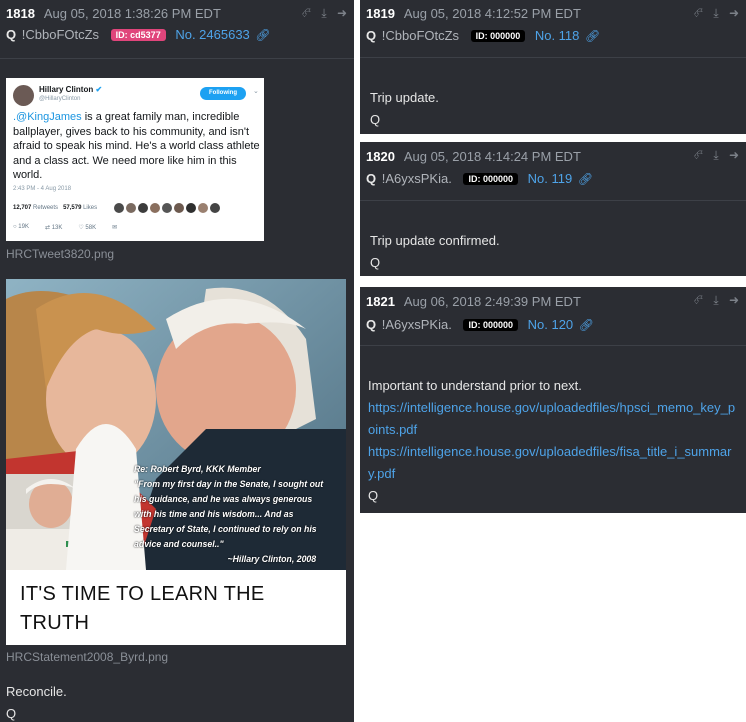 This screenshot has height=722, width=746. I want to click on message-icon: ✉, so click(115, 228).